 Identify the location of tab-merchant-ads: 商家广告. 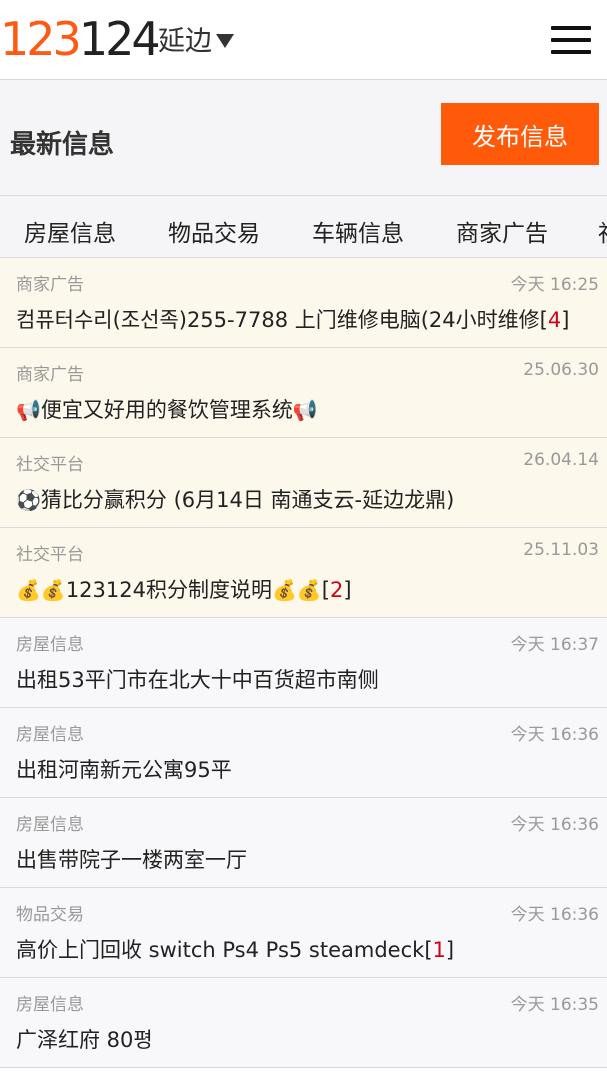
(502, 231).